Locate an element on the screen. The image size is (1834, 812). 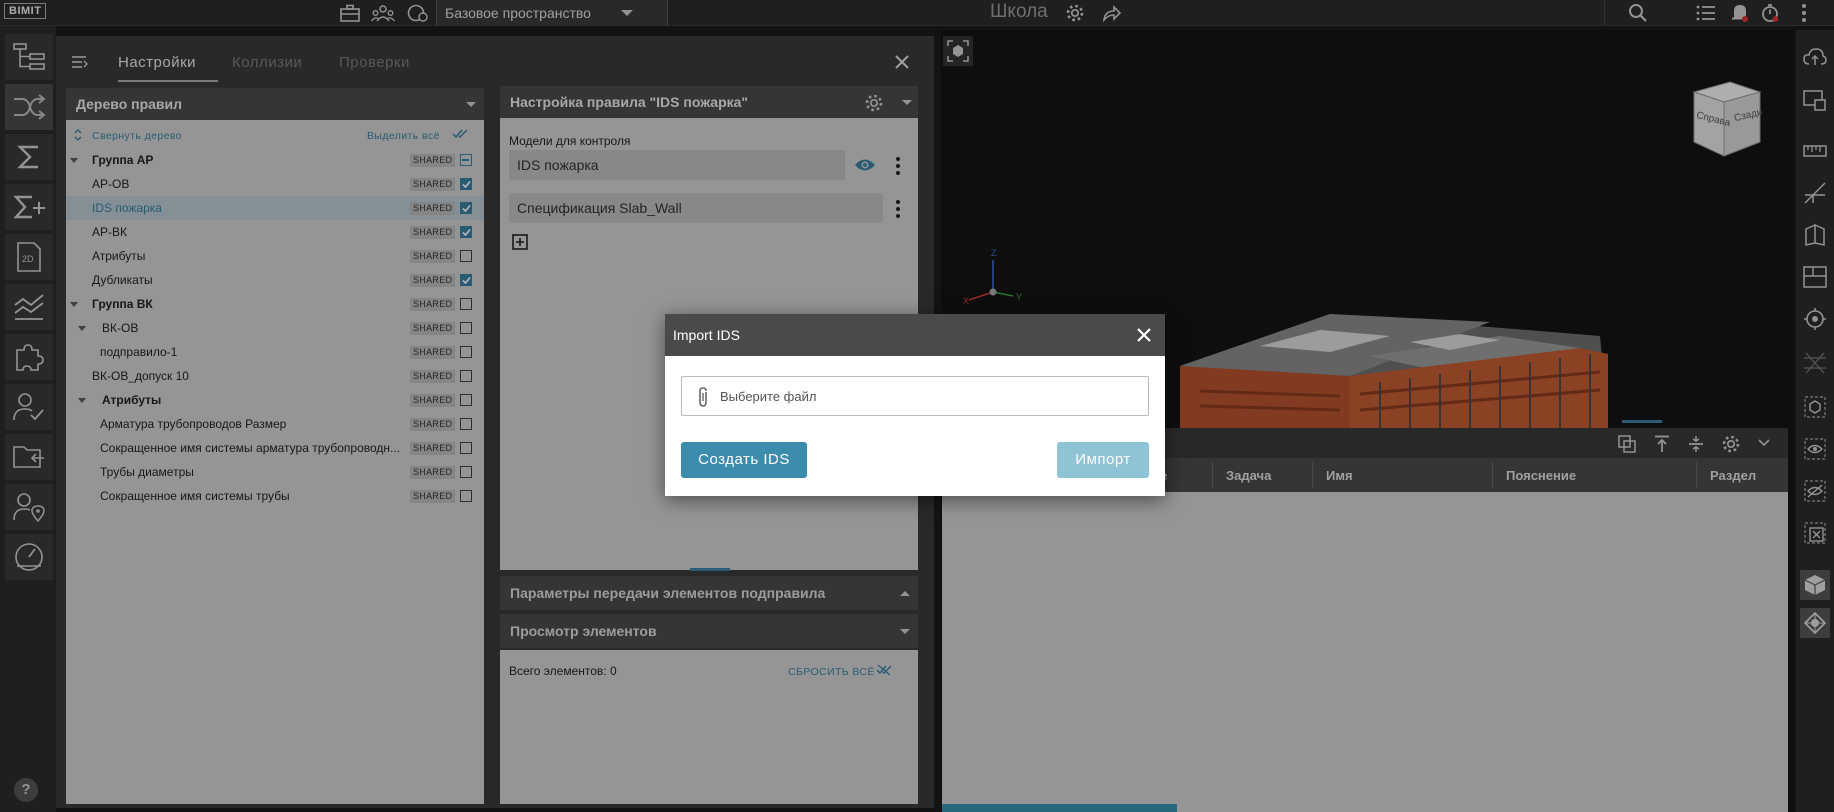
create-ids-button: Создать IDS is located at coordinates (744, 460).